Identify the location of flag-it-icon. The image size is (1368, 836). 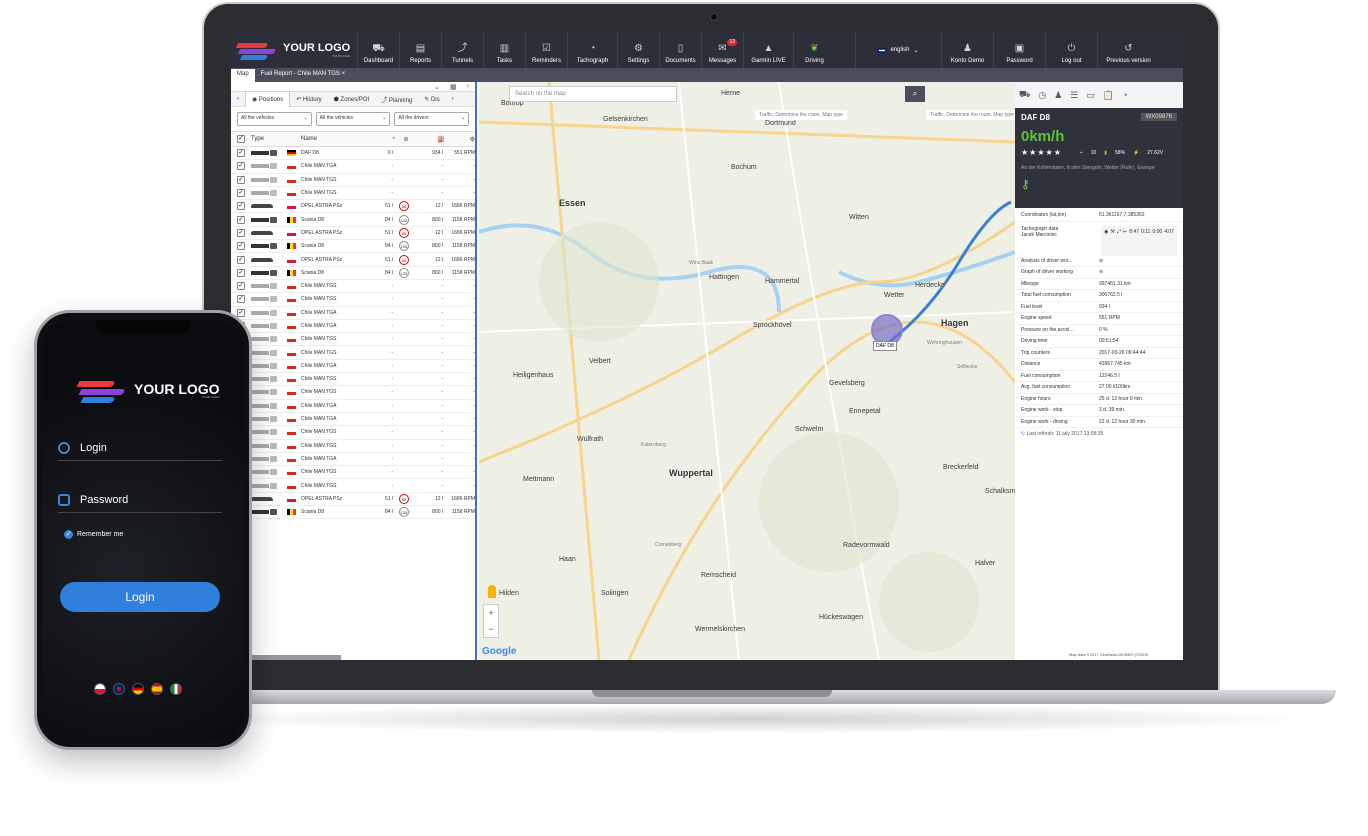
(176, 689).